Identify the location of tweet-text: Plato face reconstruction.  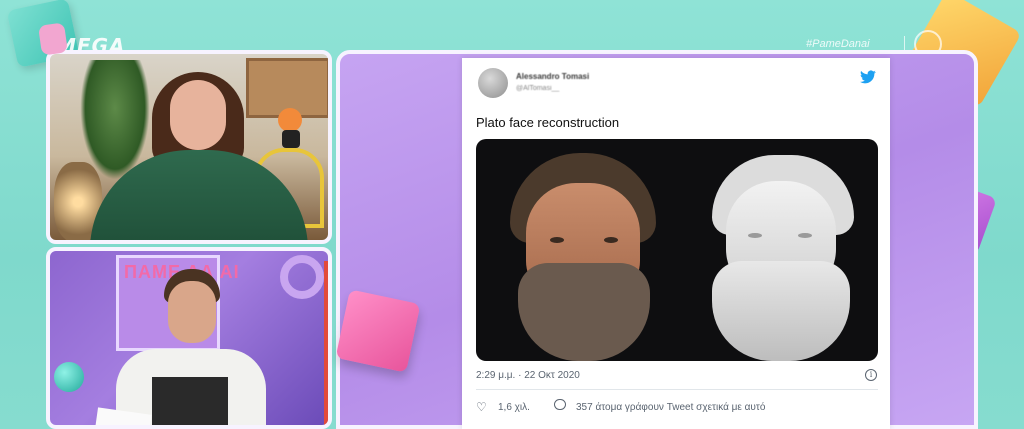
(548, 122).